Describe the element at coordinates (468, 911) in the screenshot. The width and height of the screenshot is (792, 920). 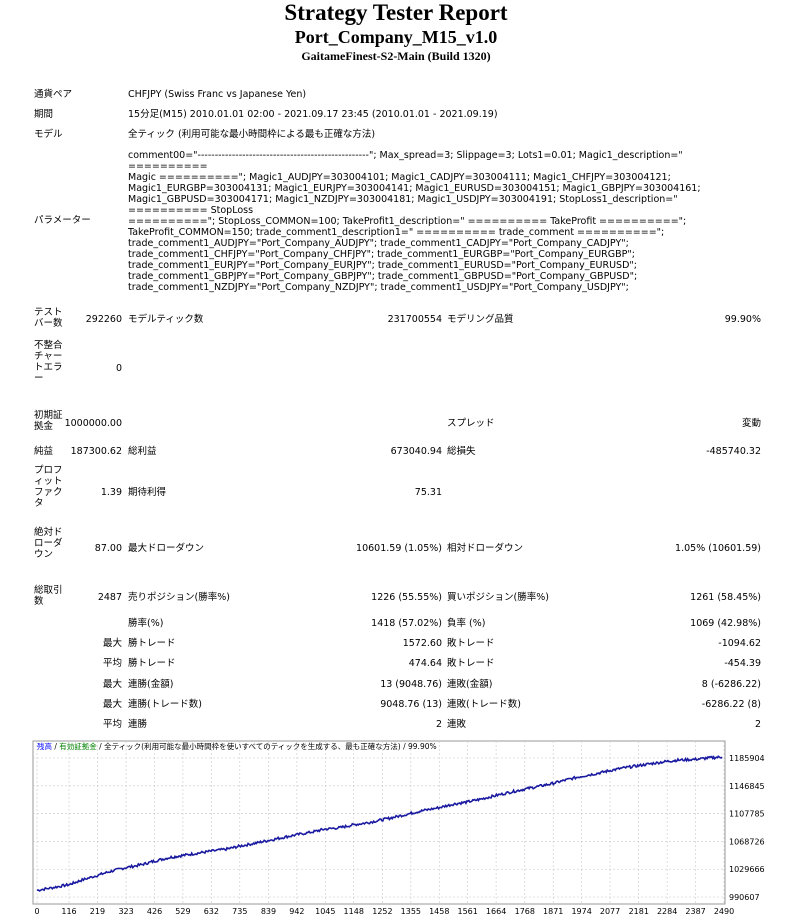
I see `x-tick-label: 1561` at that location.